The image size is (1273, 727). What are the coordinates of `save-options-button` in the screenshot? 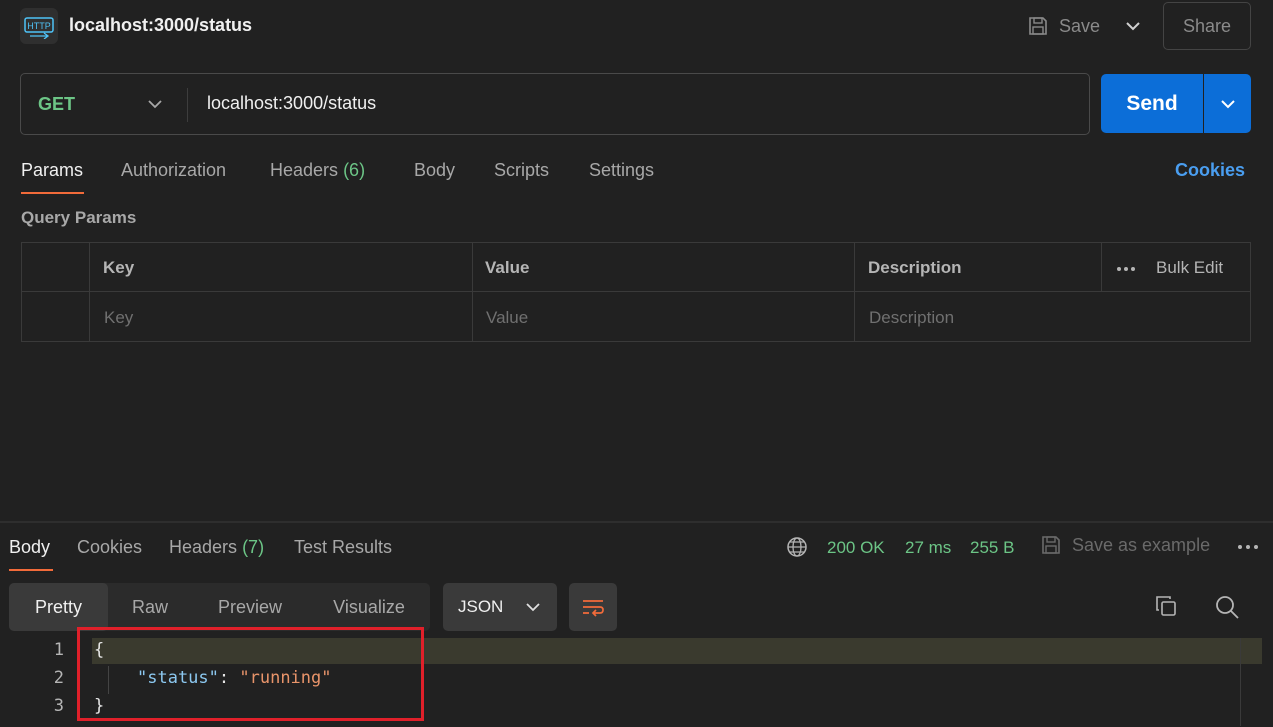 It's located at (1133, 26).